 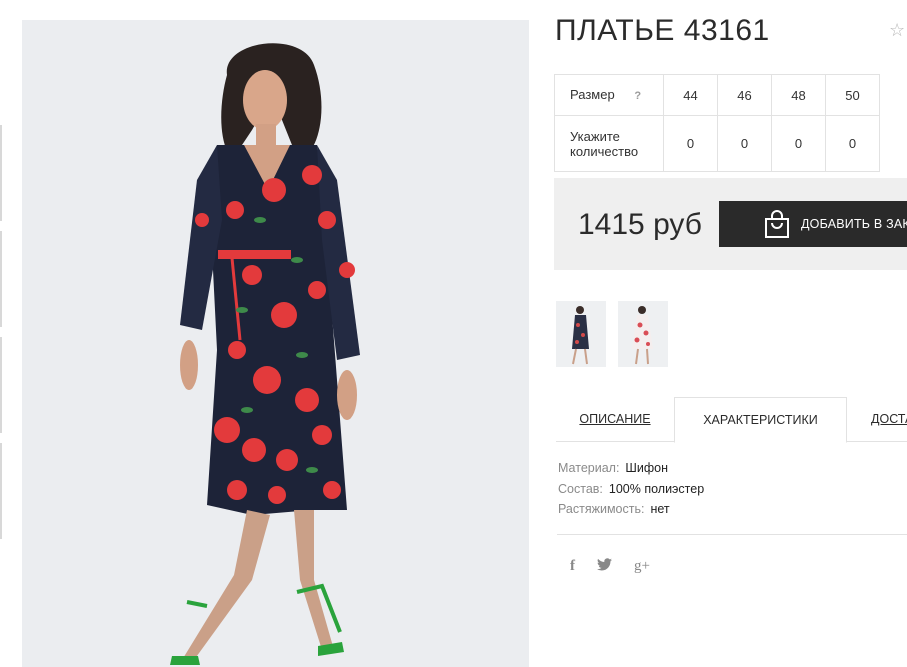 What do you see at coordinates (572, 566) in the screenshot?
I see `facebook-icon: f` at bounding box center [572, 566].